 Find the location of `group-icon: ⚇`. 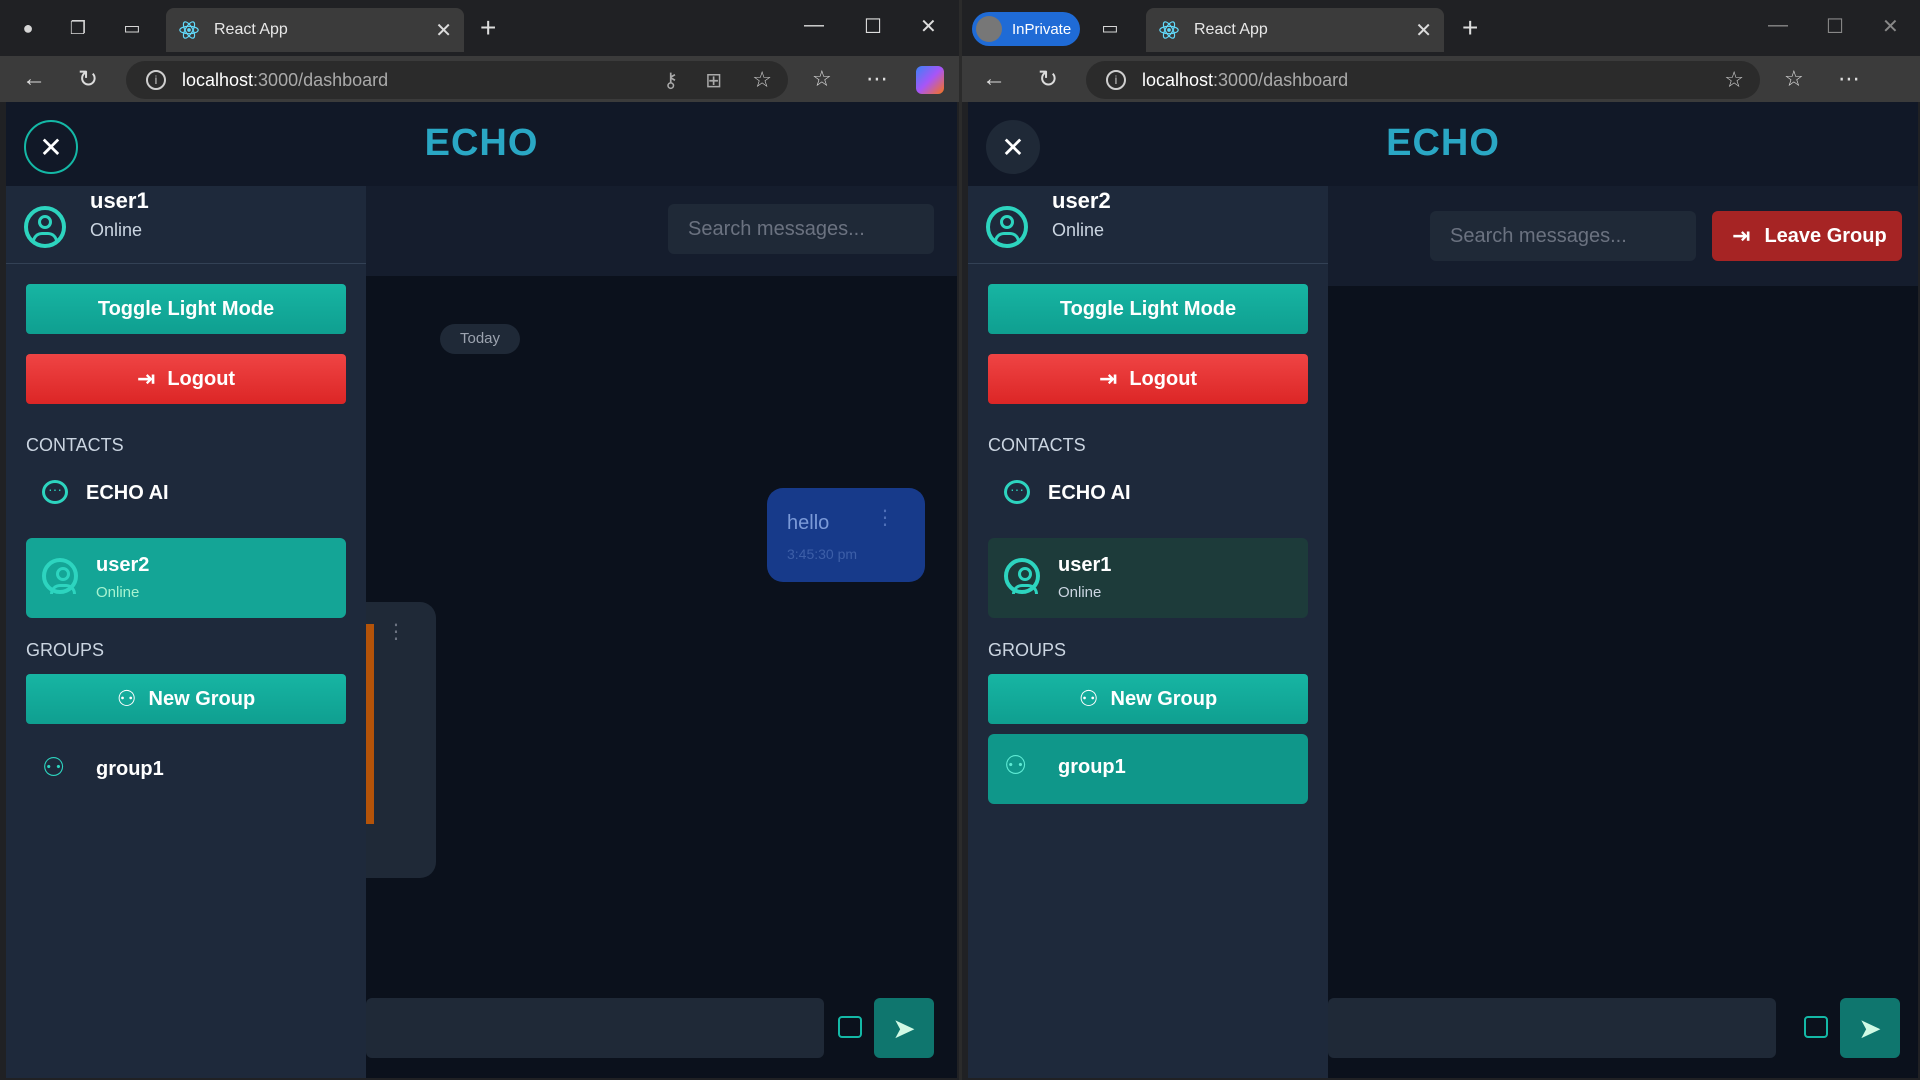

group-icon: ⚇ is located at coordinates (54, 767).